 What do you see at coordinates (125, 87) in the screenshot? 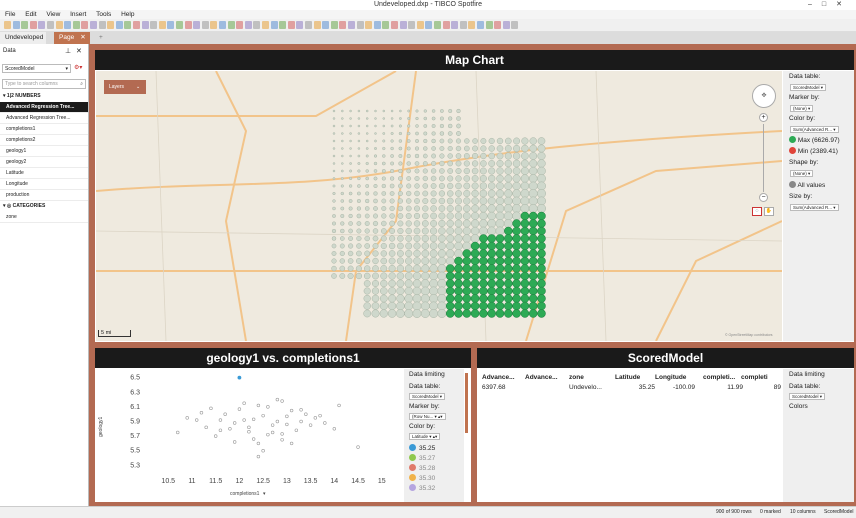
I see `layers-button: Layers ⌄` at bounding box center [125, 87].